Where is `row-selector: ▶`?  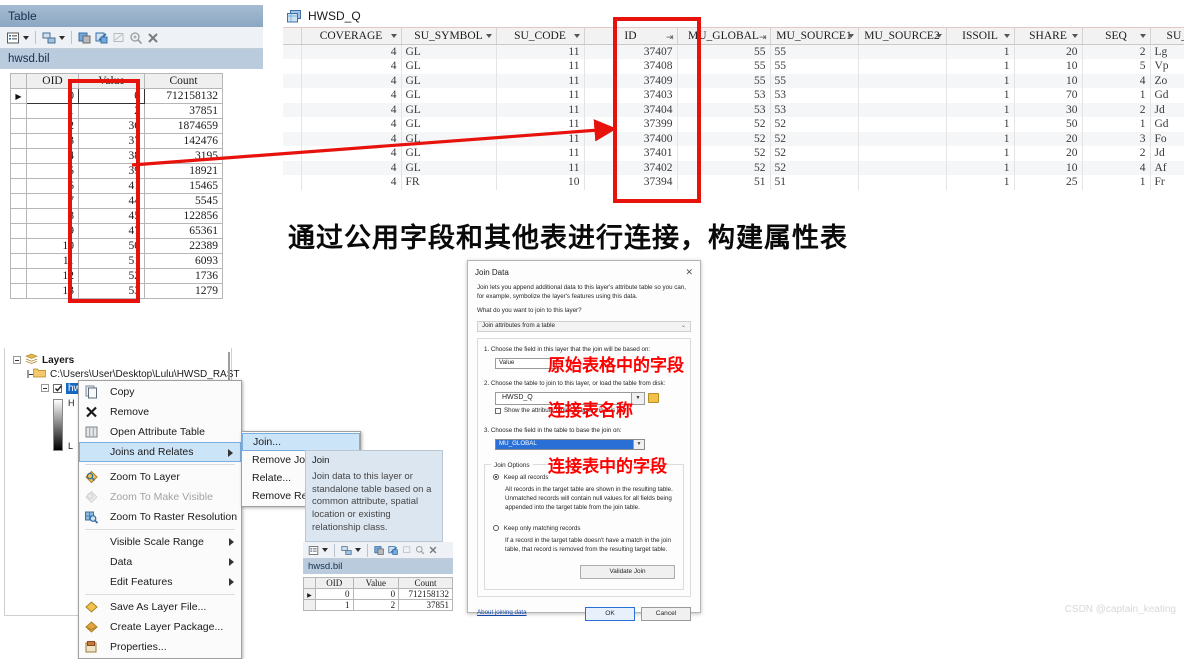 row-selector: ▶ is located at coordinates (18, 96).